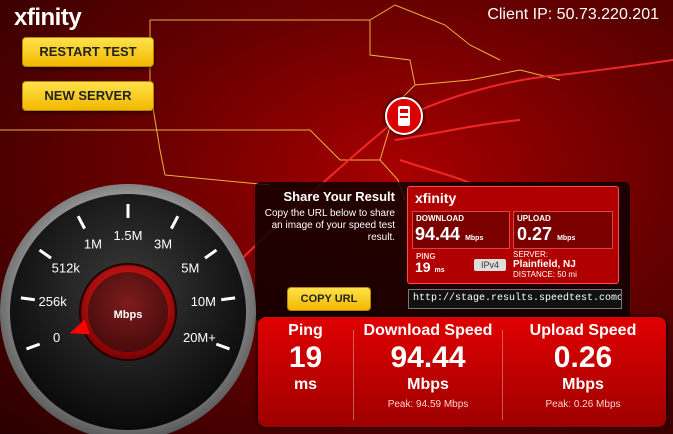 Image resolution: width=673 pixels, height=434 pixels. I want to click on upload-peak: Peak: 0.26 Mbps, so click(583, 404).